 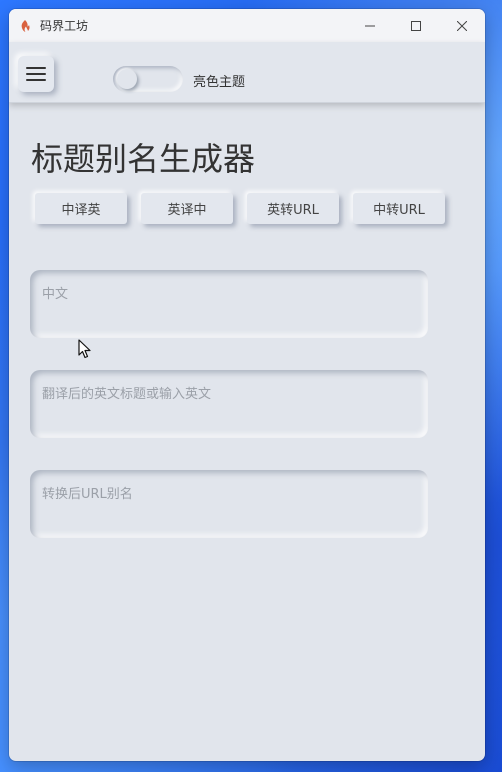 What do you see at coordinates (247, 72) in the screenshot?
I see `app-bar: 亮色主题` at bounding box center [247, 72].